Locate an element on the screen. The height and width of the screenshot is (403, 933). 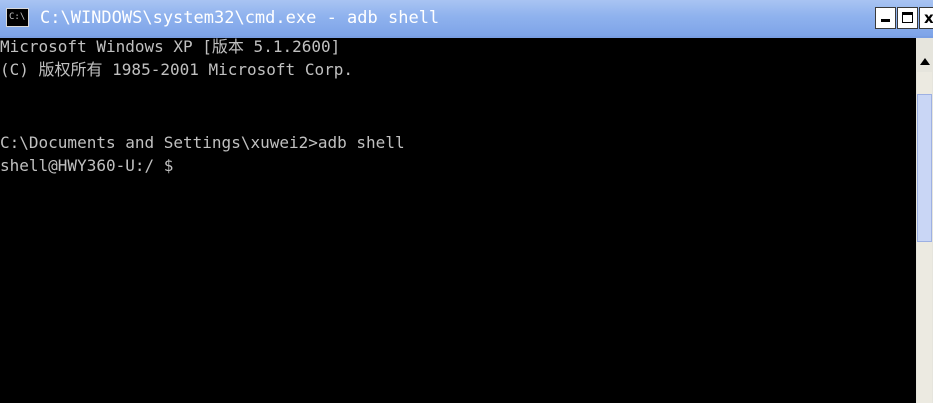
console-line-prompt: shell@HWY360-U:/ $ is located at coordinates (87, 165).